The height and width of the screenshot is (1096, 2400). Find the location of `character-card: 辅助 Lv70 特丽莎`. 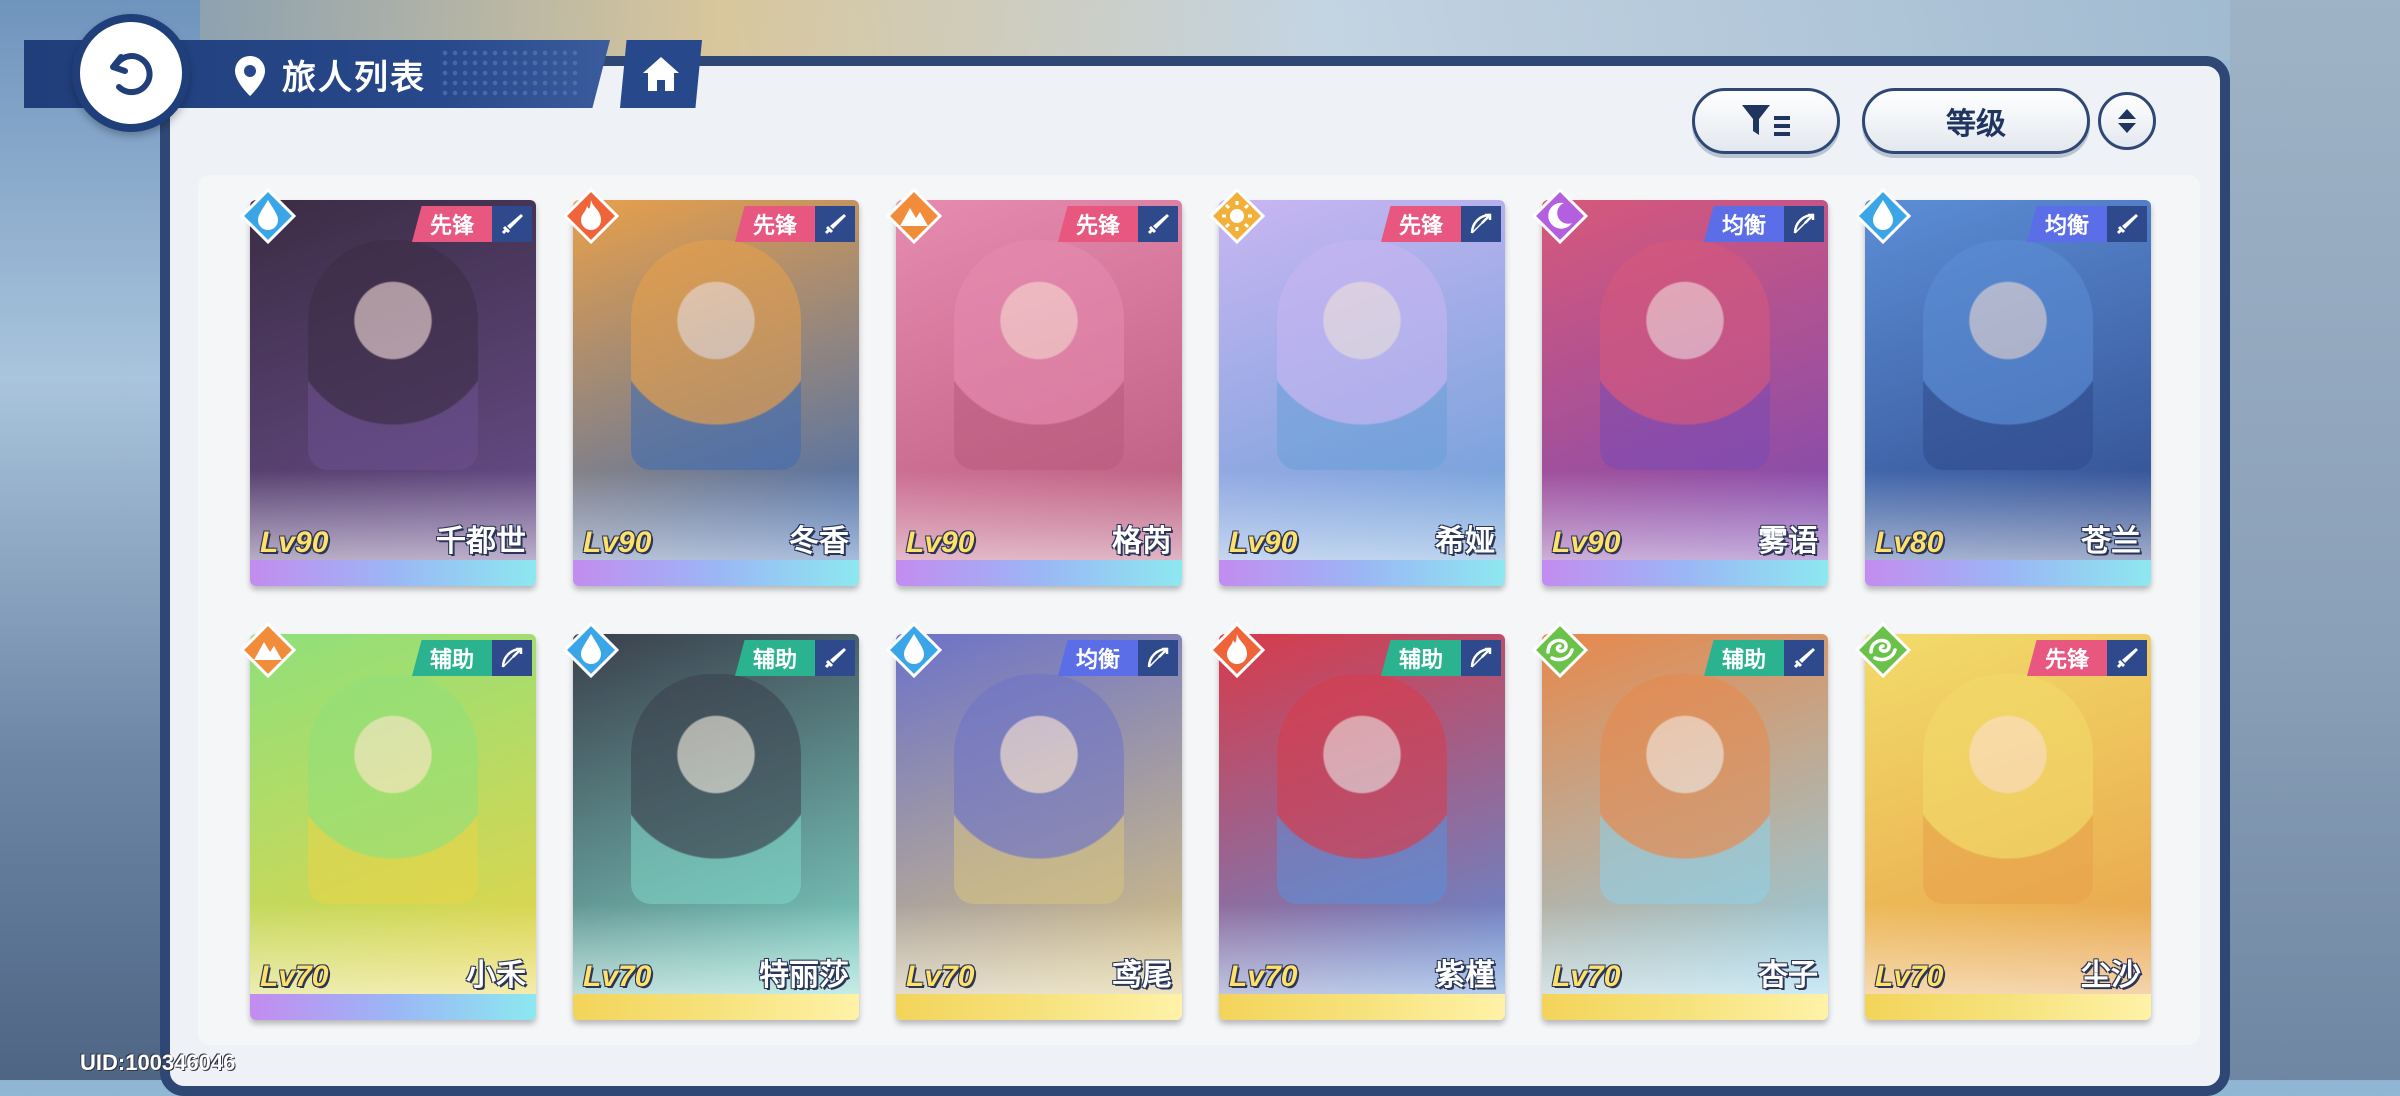

character-card: 辅助 Lv70 特丽莎 is located at coordinates (710, 820).